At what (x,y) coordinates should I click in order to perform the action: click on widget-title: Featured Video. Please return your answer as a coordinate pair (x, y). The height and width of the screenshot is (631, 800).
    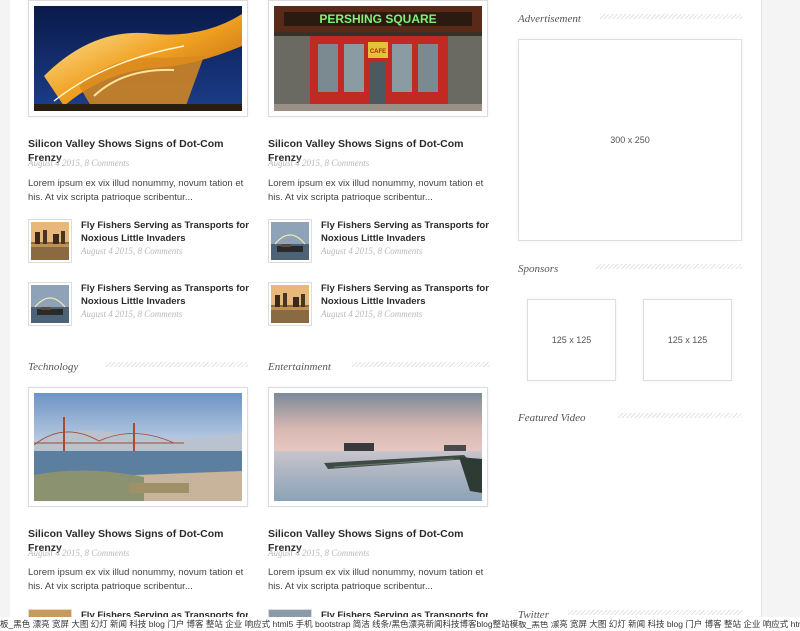
    Looking at the image, I should click on (556, 418).